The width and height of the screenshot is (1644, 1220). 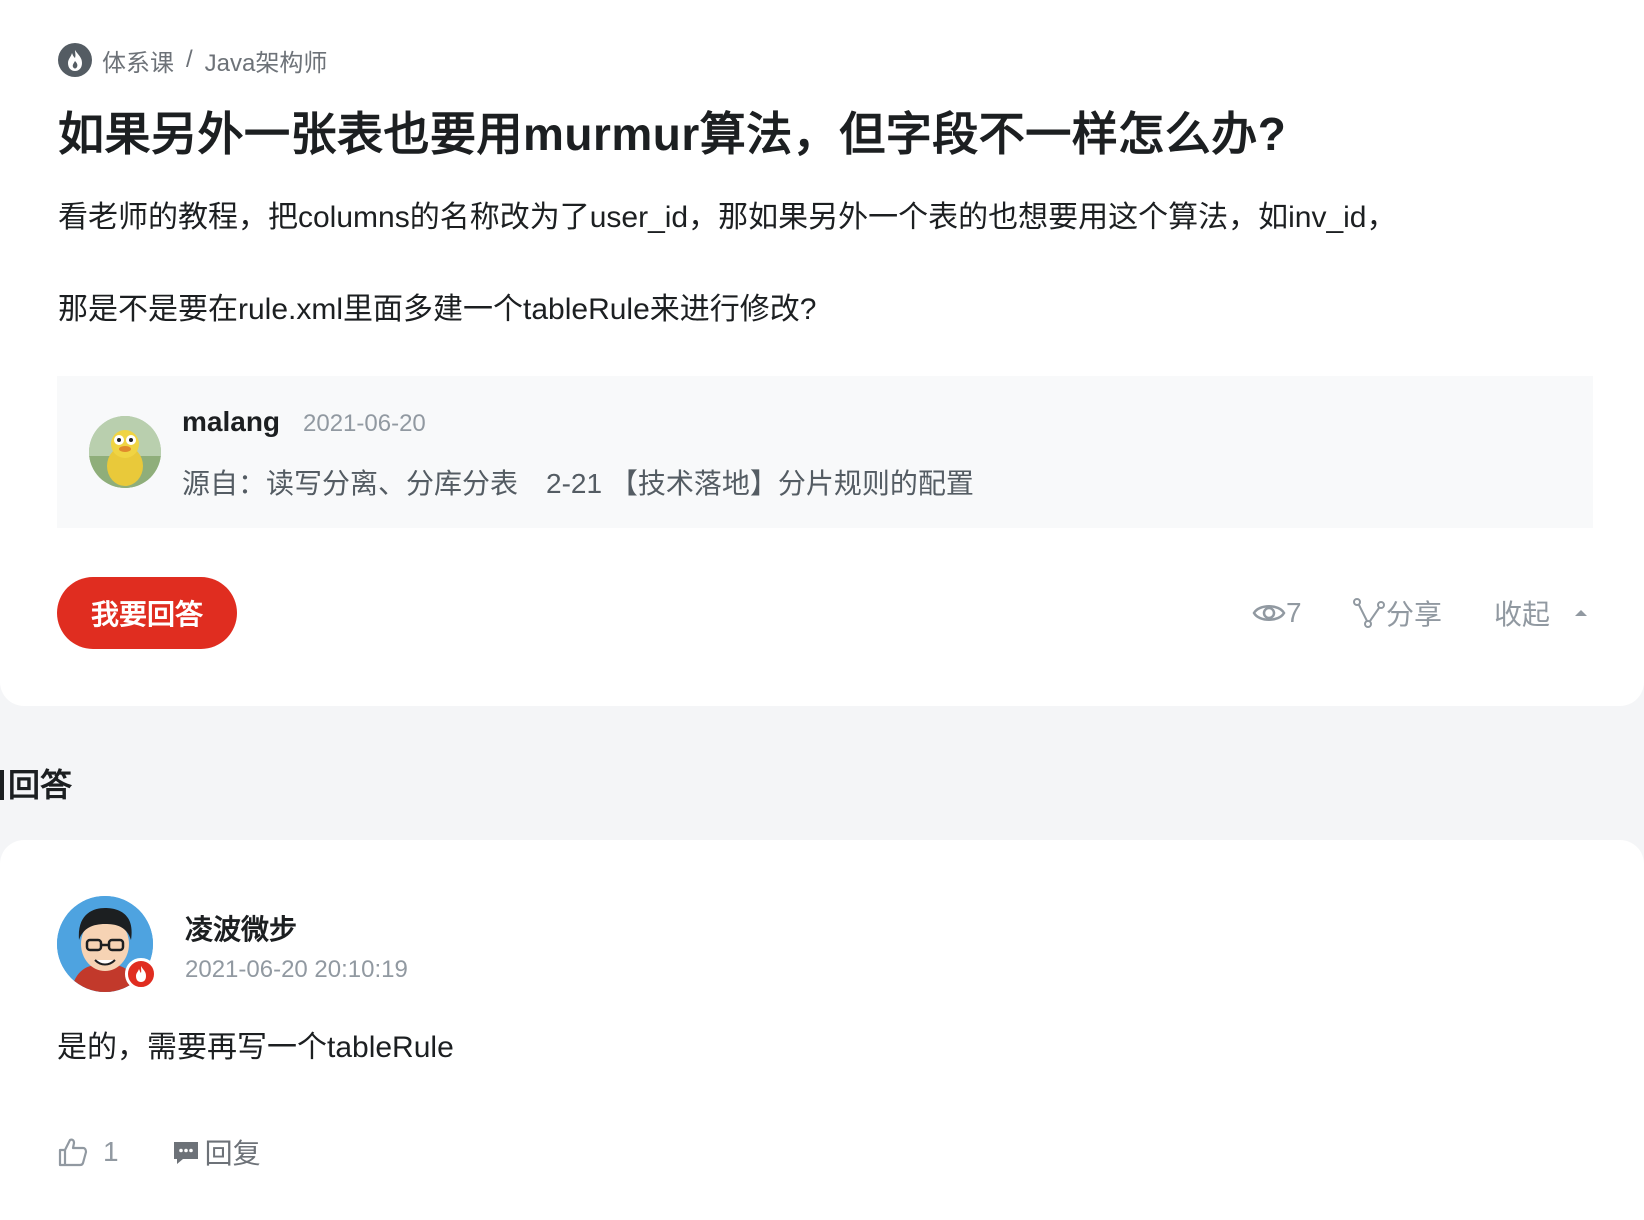 What do you see at coordinates (1369, 613) in the screenshot?
I see `share-icon` at bounding box center [1369, 613].